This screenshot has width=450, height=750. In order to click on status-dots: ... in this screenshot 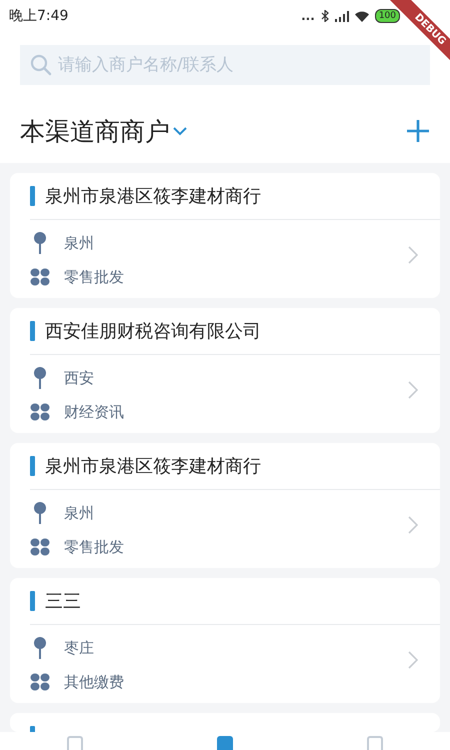, I will do `click(308, 16)`.